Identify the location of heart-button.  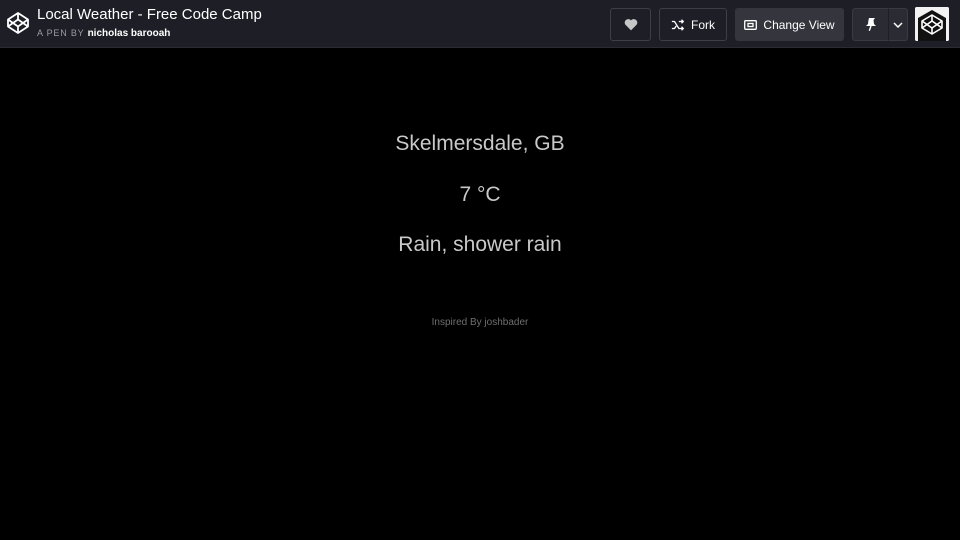
(630, 24).